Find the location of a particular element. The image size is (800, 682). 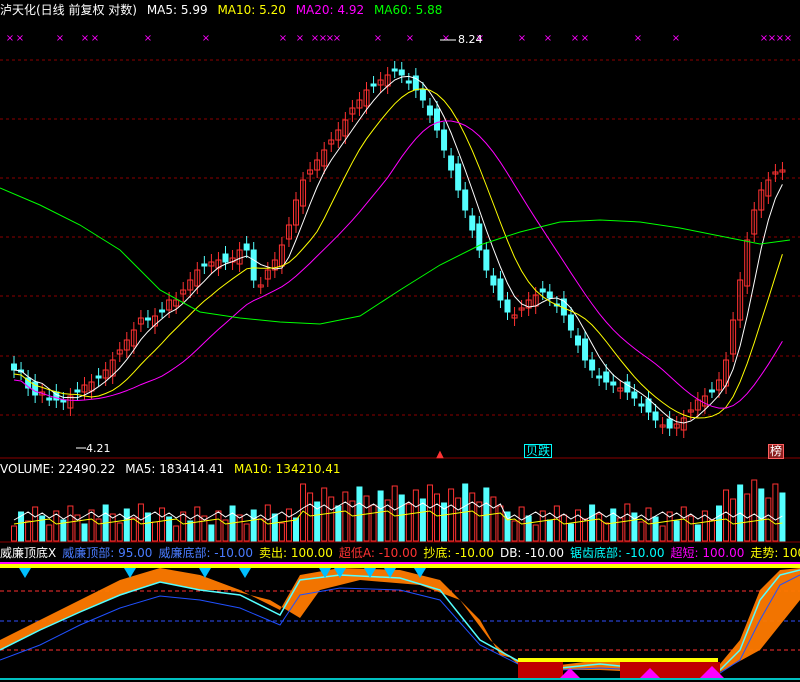

indicator-name: 威廉顶底X is located at coordinates (28, 553).